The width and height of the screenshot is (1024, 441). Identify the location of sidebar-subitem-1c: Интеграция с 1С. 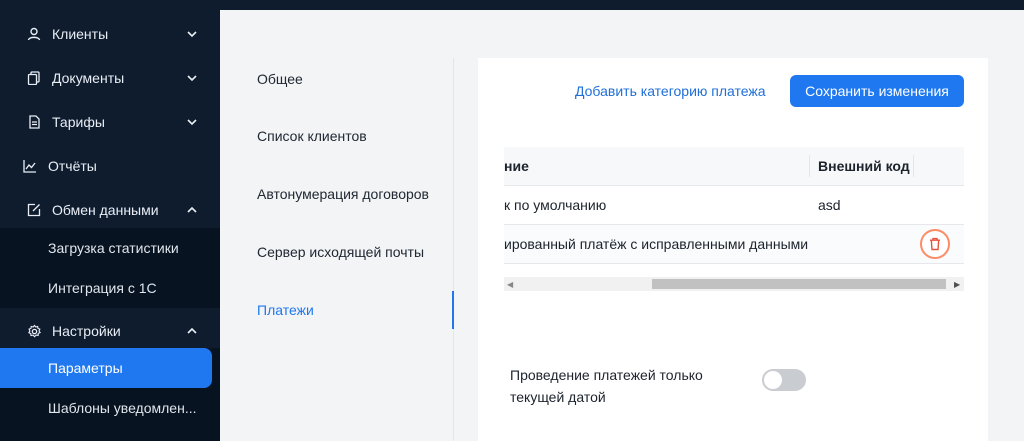
(110, 288).